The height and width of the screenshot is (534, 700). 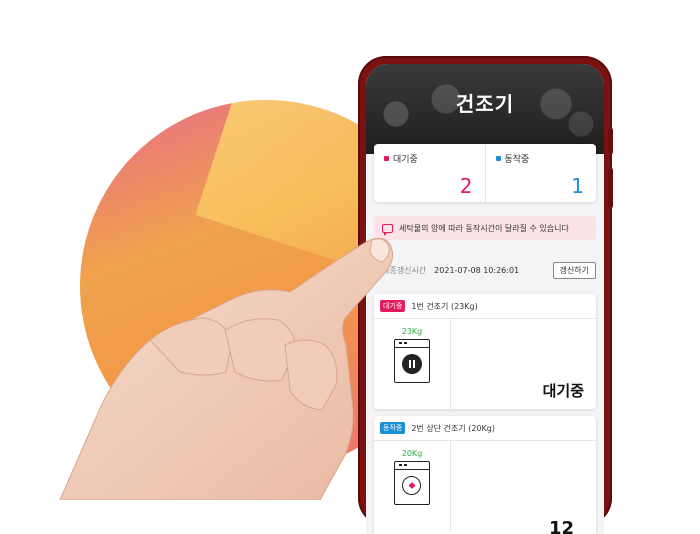 What do you see at coordinates (404, 270) in the screenshot?
I see `last-update-label: 최종갱신시간` at bounding box center [404, 270].